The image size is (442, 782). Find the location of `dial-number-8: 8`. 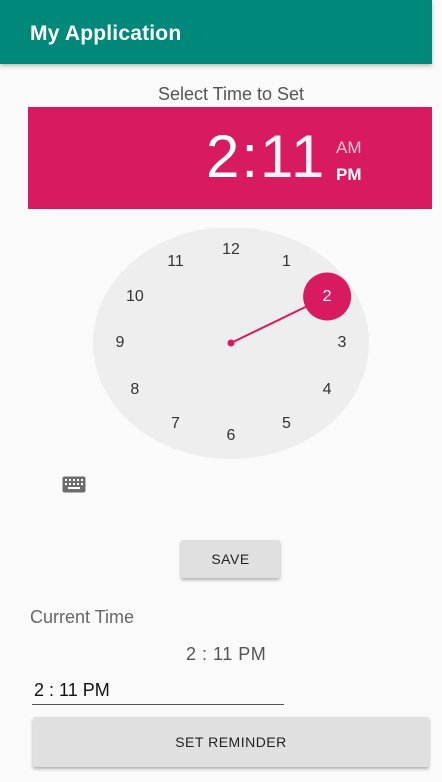

dial-number-8: 8 is located at coordinates (135, 390).